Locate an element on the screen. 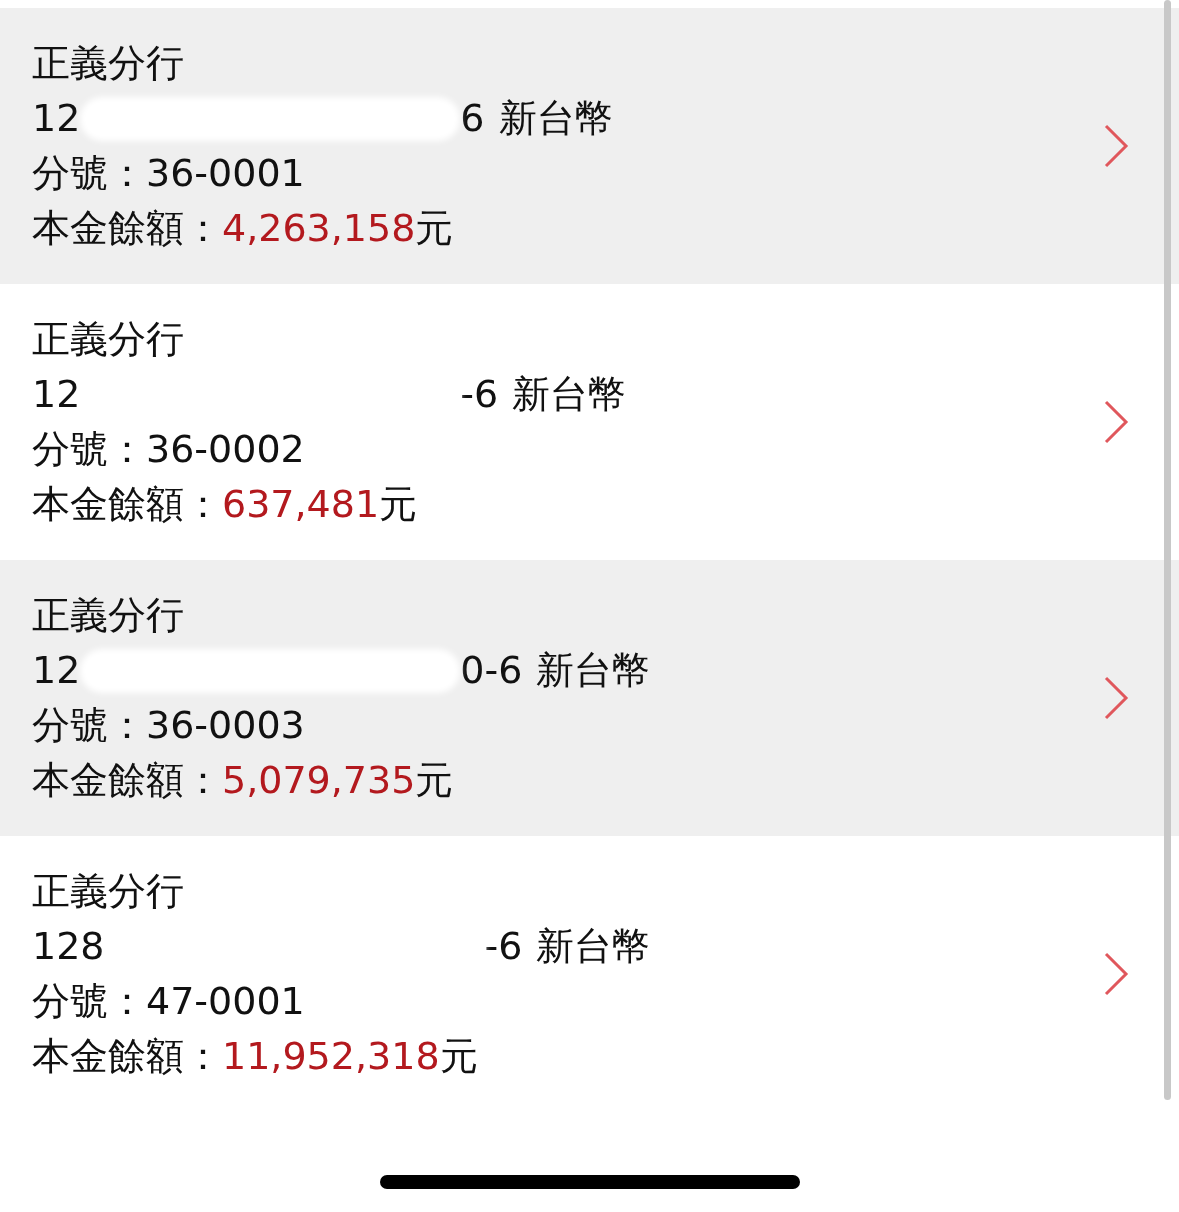 The height and width of the screenshot is (1212, 1179). balance-amount: 4,263,158 is located at coordinates (319, 228).